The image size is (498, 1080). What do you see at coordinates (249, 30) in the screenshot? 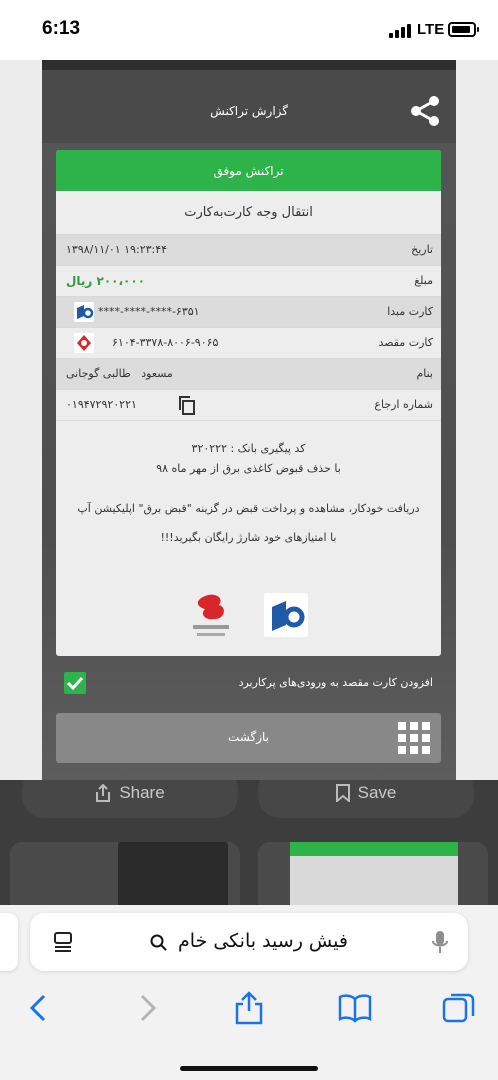
I see `status-bar: 6:13 LTE` at bounding box center [249, 30].